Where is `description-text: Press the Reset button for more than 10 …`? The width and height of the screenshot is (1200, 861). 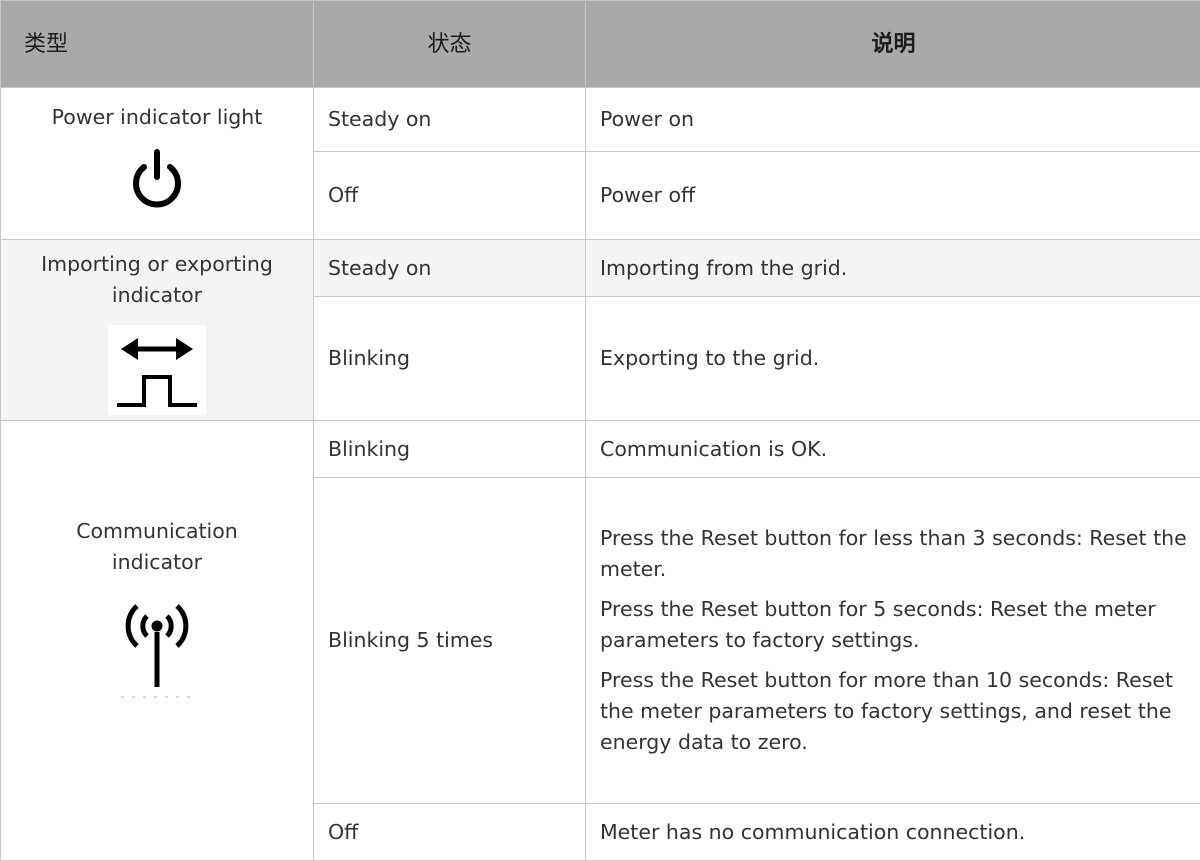 description-text: Press the Reset button for more than 10 … is located at coordinates (887, 711).